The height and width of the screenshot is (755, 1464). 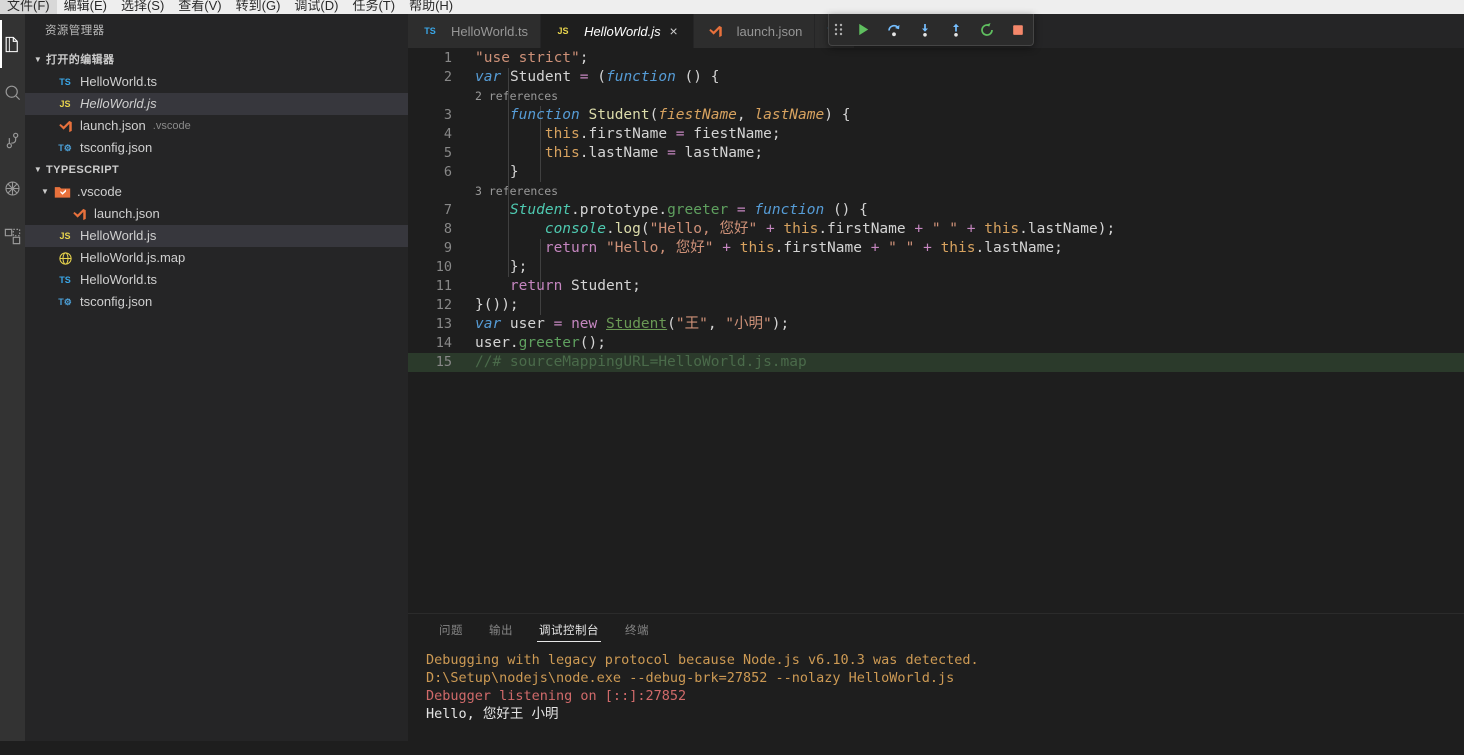 I want to click on extensions-icon, so click(x=12, y=236).